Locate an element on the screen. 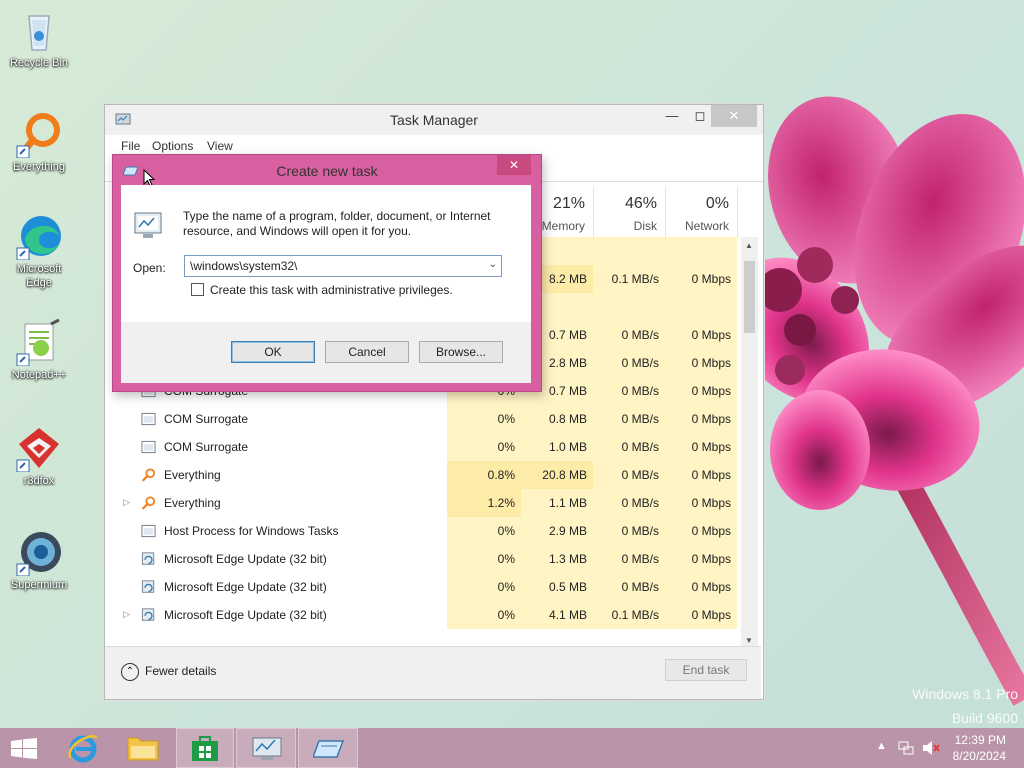 The height and width of the screenshot is (768, 1024). show-hidden-icons-chevron-icon: ▲ is located at coordinates (881, 746).